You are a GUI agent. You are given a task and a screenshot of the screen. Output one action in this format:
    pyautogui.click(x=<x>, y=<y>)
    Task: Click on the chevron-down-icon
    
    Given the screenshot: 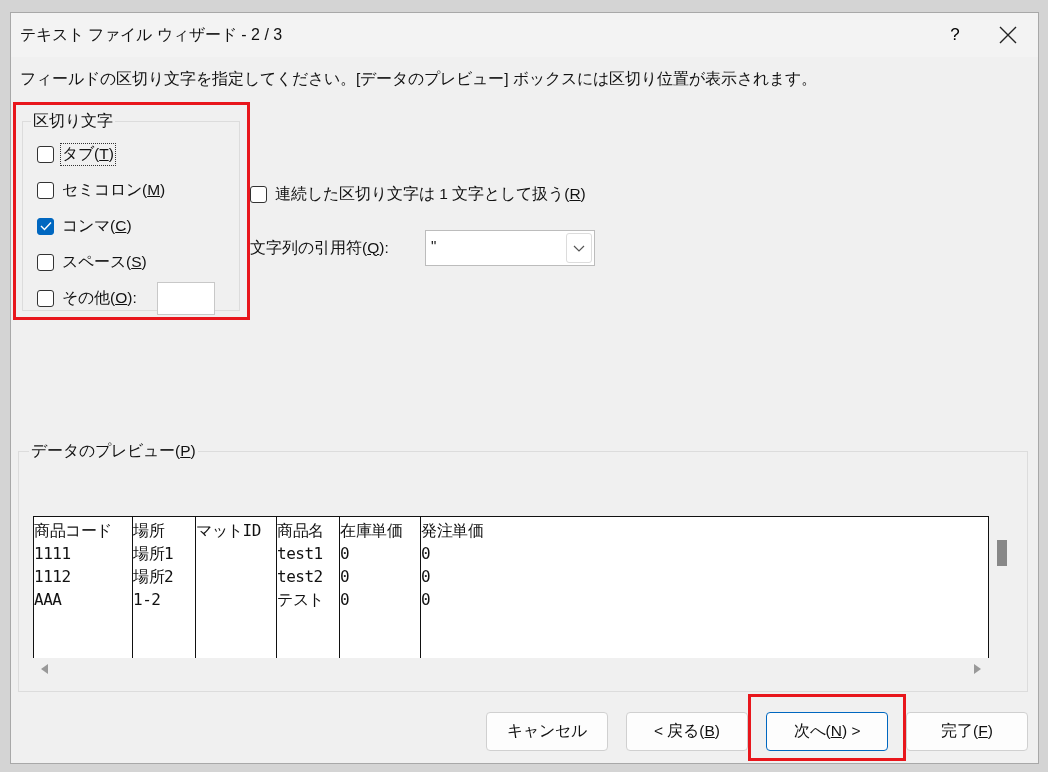 What is the action you would take?
    pyautogui.click(x=579, y=248)
    